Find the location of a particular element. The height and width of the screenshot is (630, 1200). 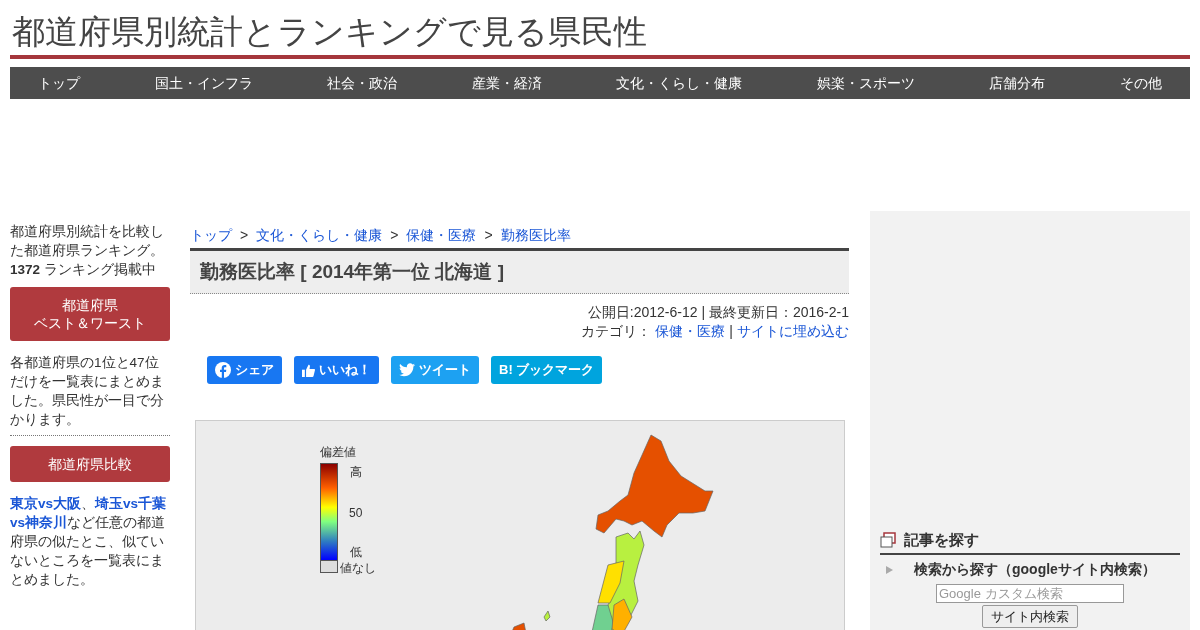

facebook-icon is located at coordinates (223, 370).